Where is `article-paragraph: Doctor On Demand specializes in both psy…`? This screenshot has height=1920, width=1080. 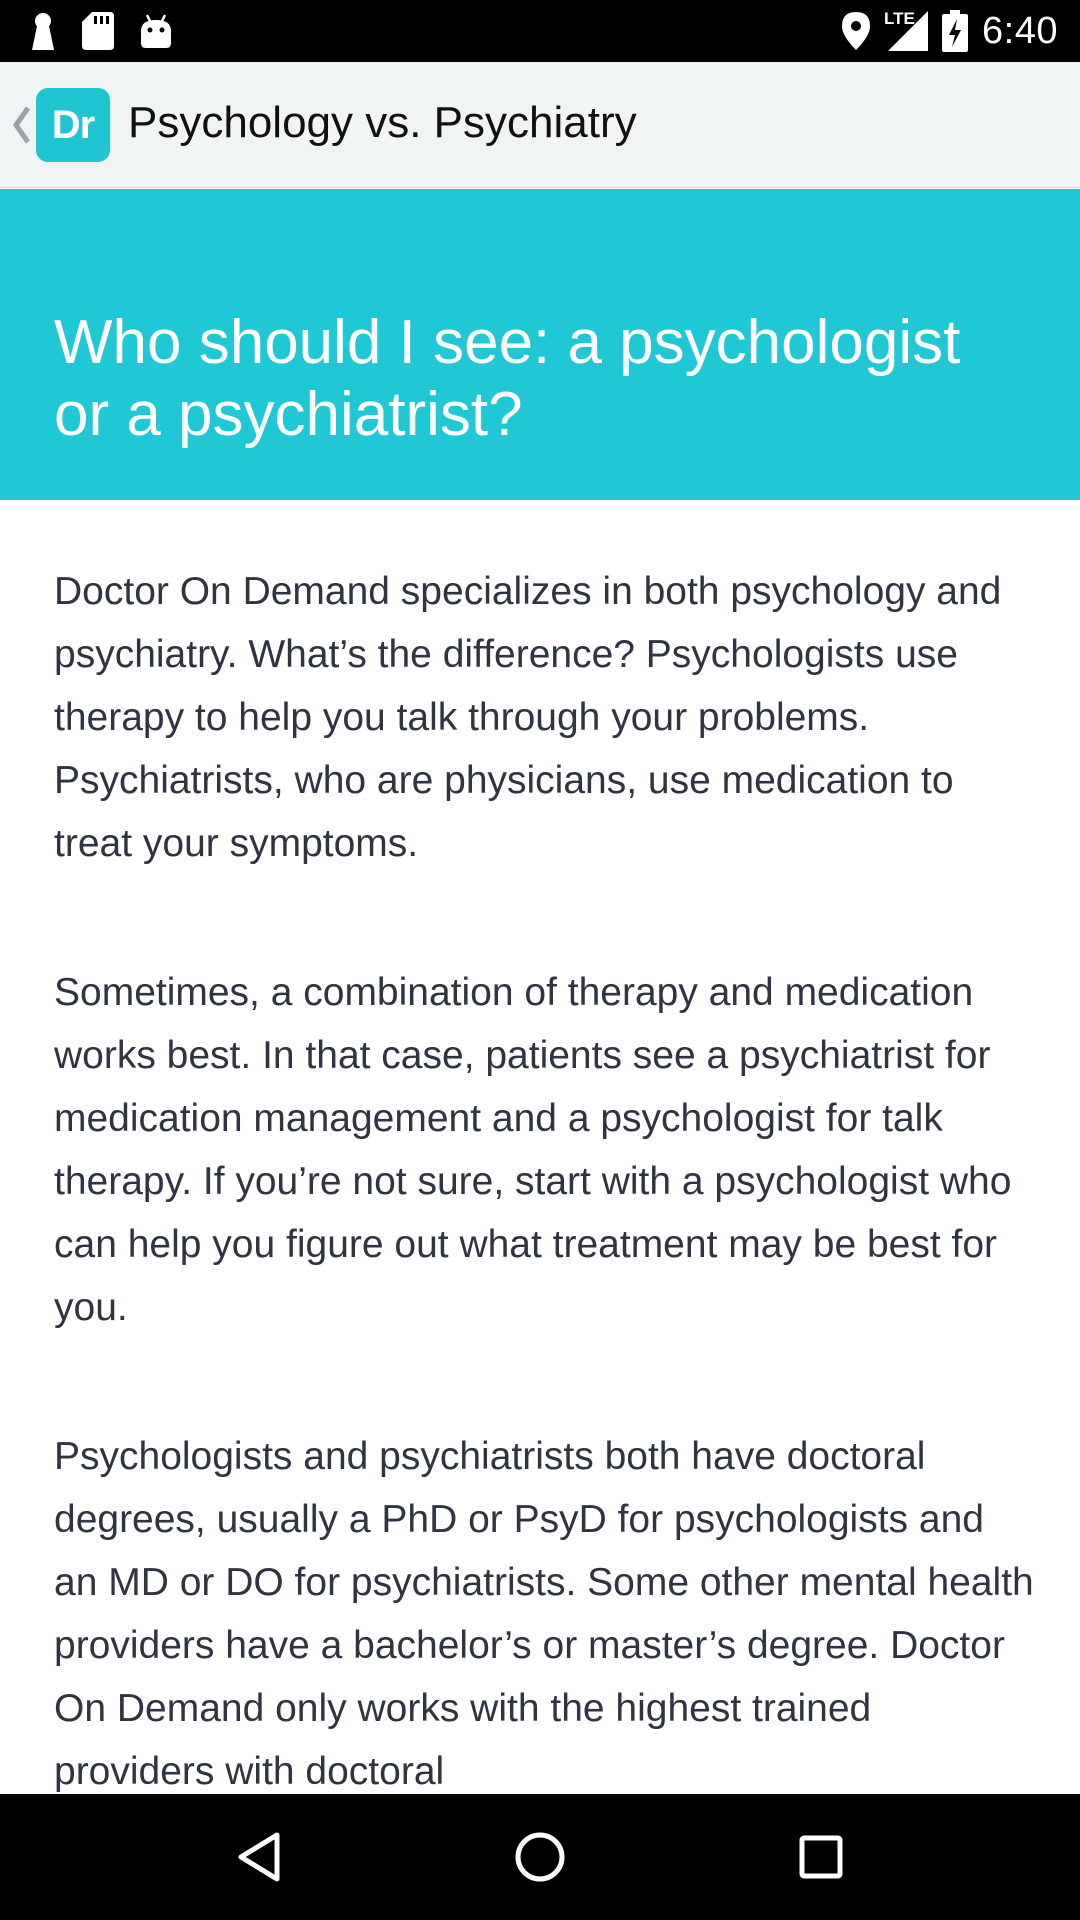 article-paragraph: Doctor On Demand specializes in both psy… is located at coordinates (528, 717).